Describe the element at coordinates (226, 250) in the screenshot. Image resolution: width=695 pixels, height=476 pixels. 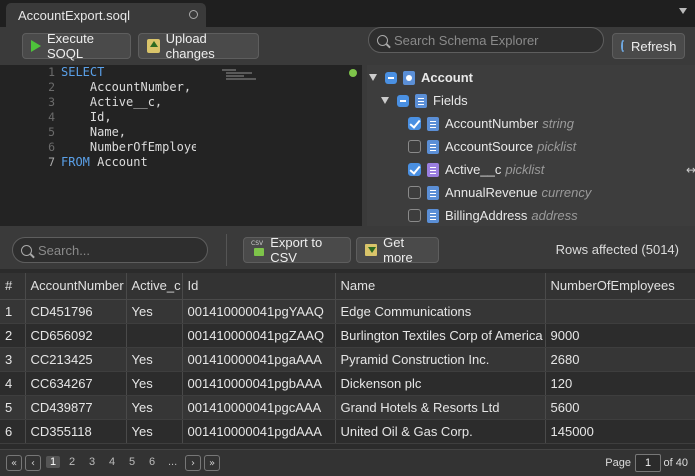
I see `toolbar-divider` at that location.